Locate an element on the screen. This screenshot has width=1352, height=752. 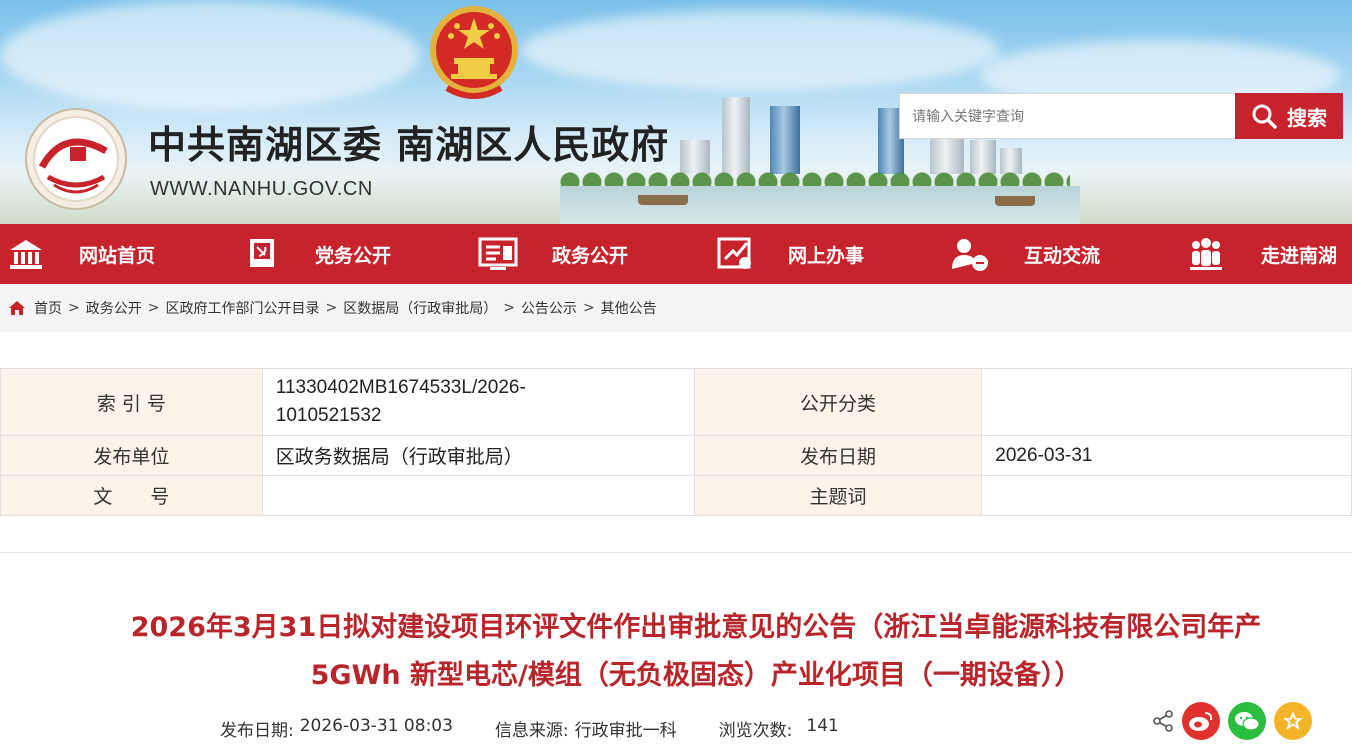
nav-label: 互动交流 is located at coordinates (1062, 255).